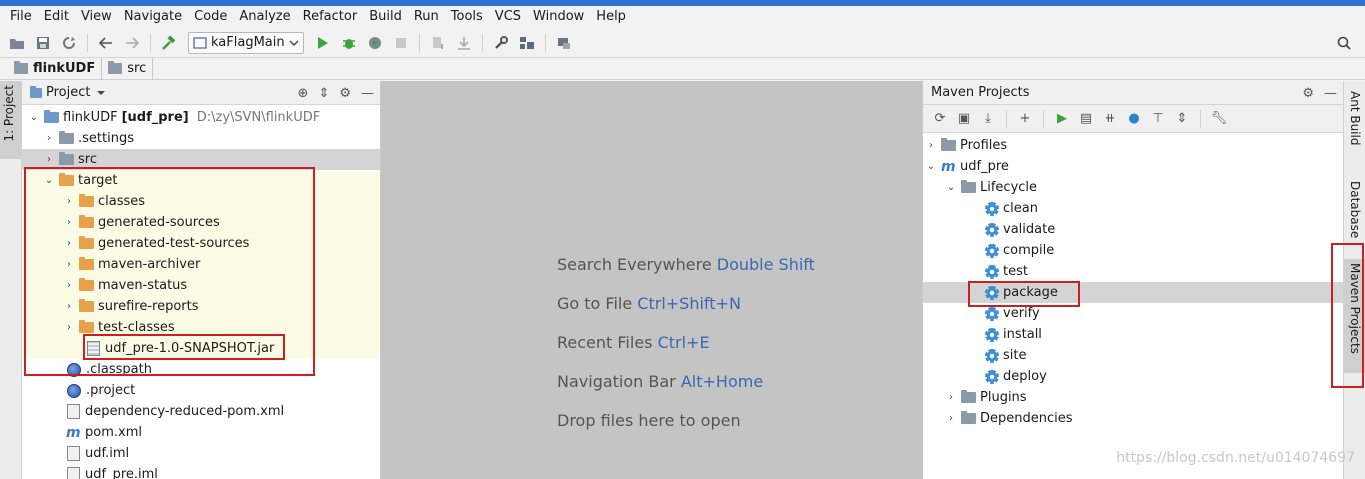 The width and height of the screenshot is (1365, 479). Describe the element at coordinates (964, 119) in the screenshot. I see `generate-sources-icon: ▣` at that location.